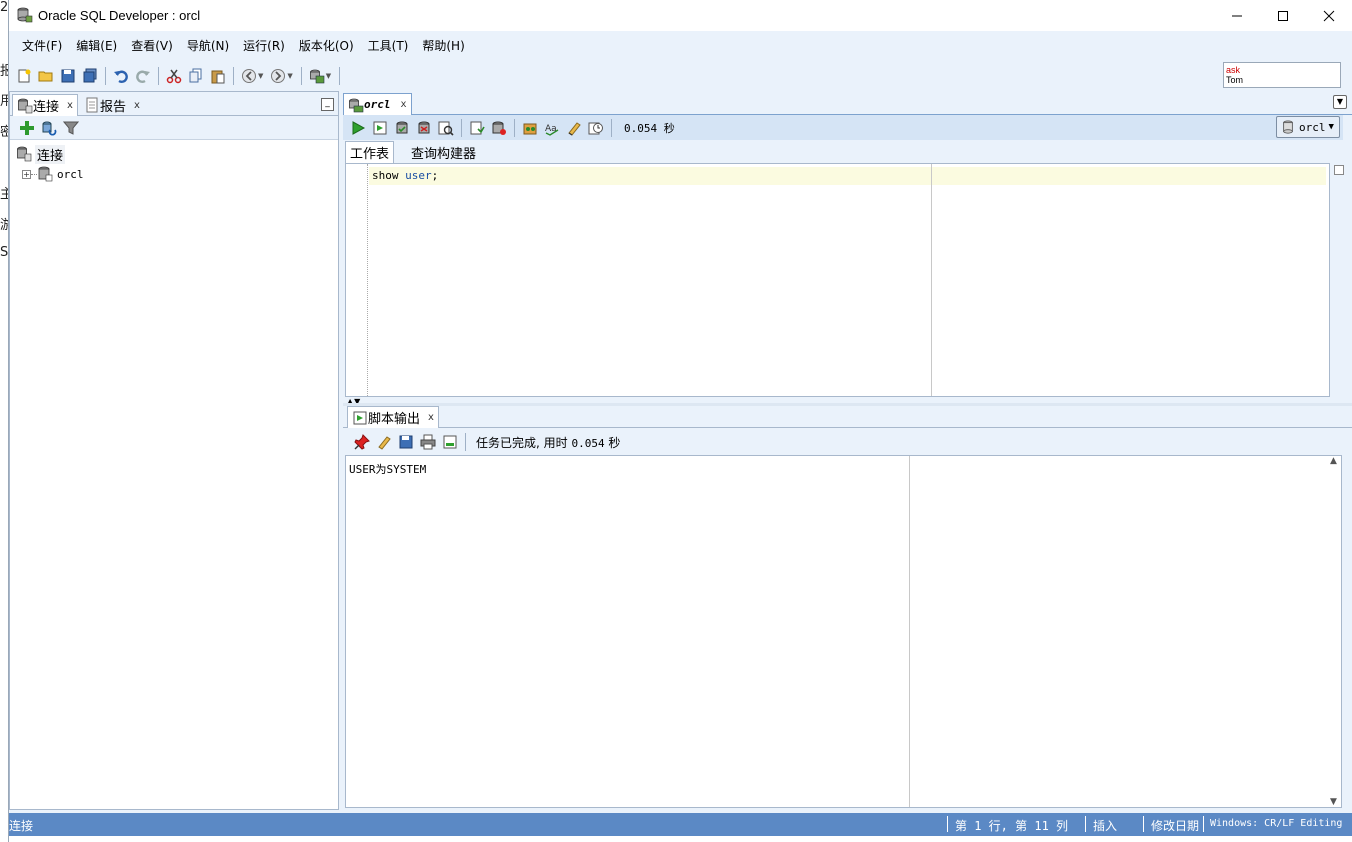  I want to click on explain-plan-icon, so click(446, 128).